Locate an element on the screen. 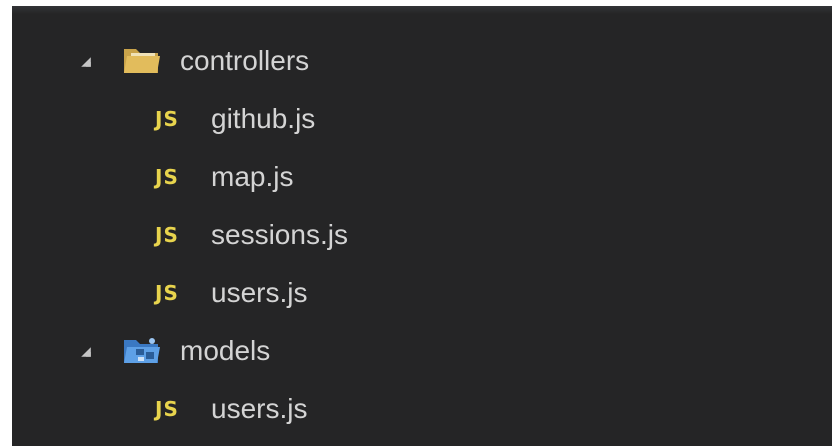 Image resolution: width=832 pixels, height=446 pixels. folder-label: controllers is located at coordinates (245, 60).